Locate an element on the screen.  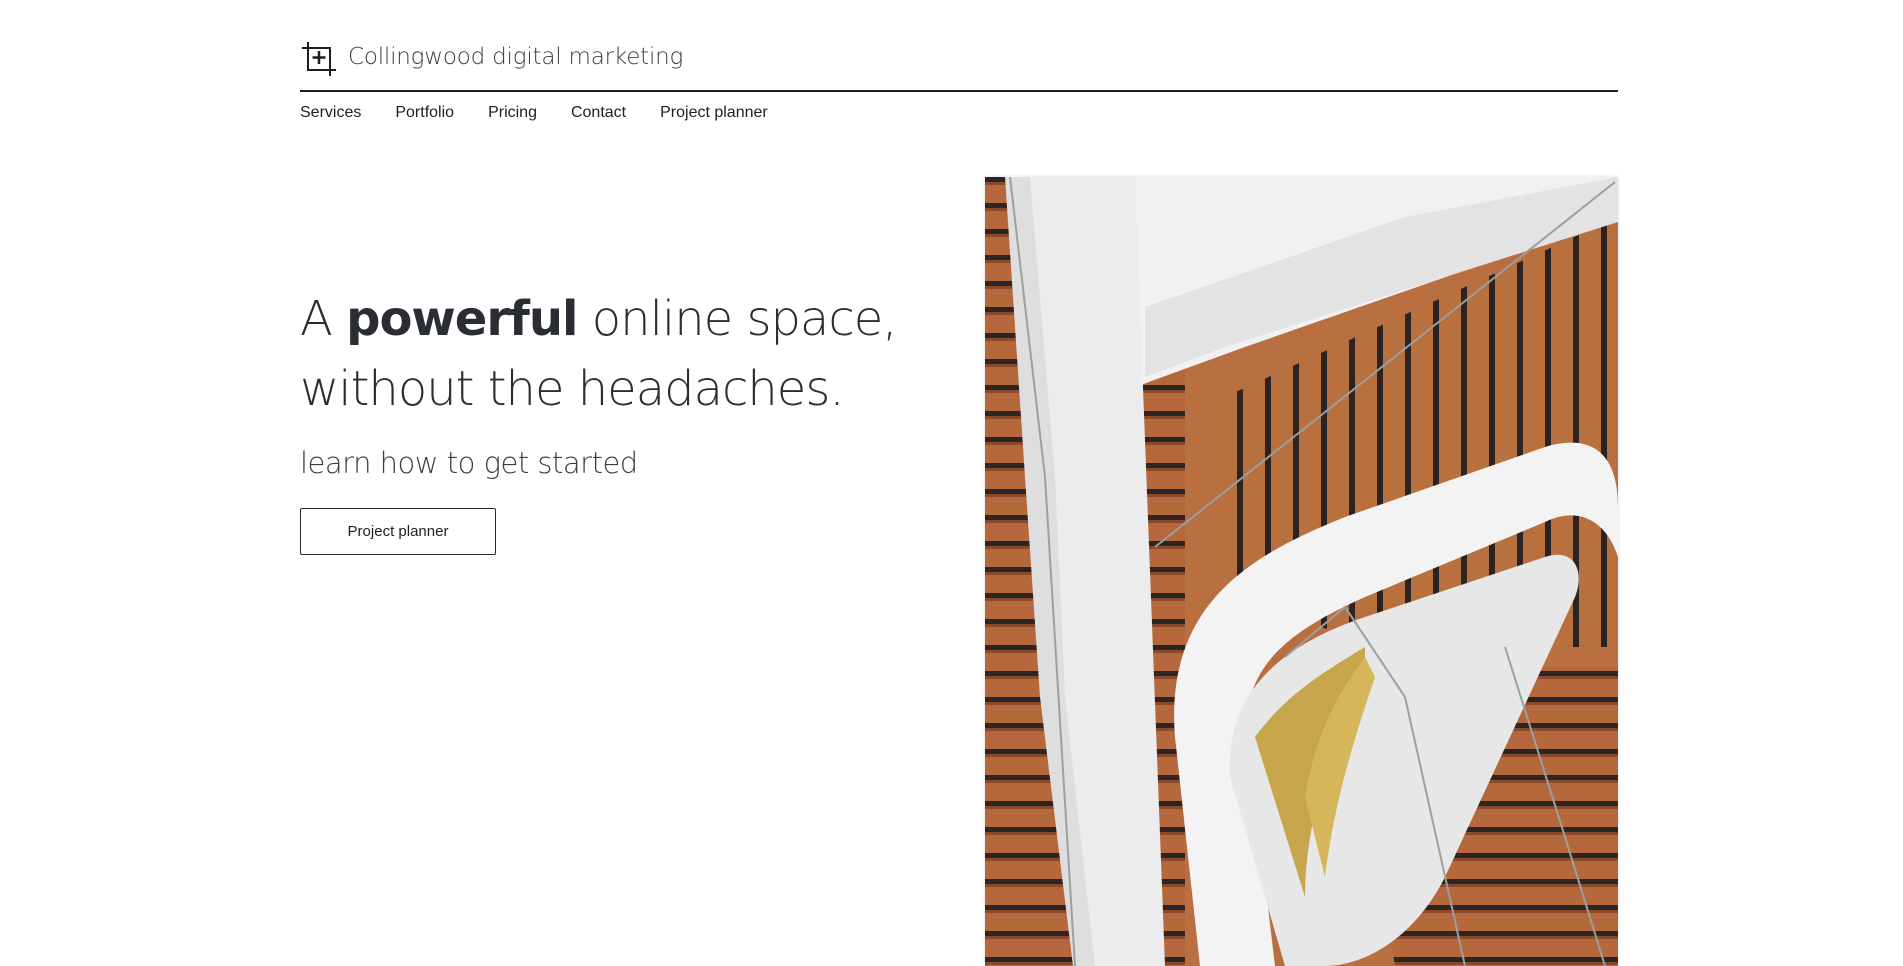
nav-item-services: Services is located at coordinates (330, 113).